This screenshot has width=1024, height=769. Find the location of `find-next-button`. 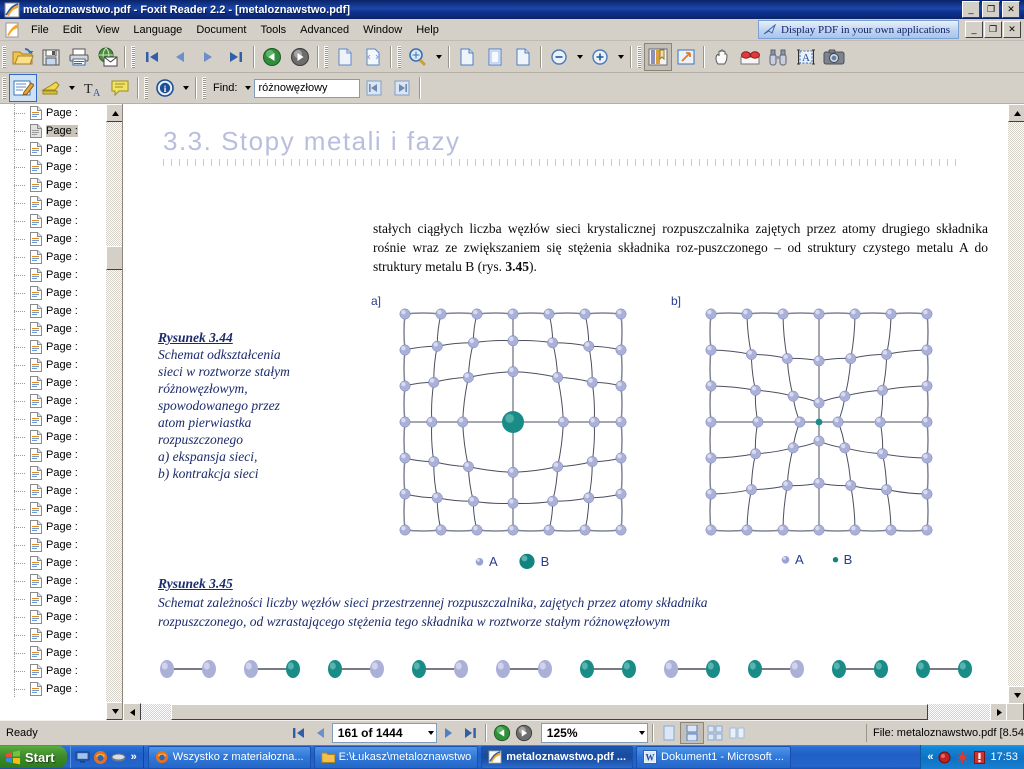

find-next-button is located at coordinates (402, 88).